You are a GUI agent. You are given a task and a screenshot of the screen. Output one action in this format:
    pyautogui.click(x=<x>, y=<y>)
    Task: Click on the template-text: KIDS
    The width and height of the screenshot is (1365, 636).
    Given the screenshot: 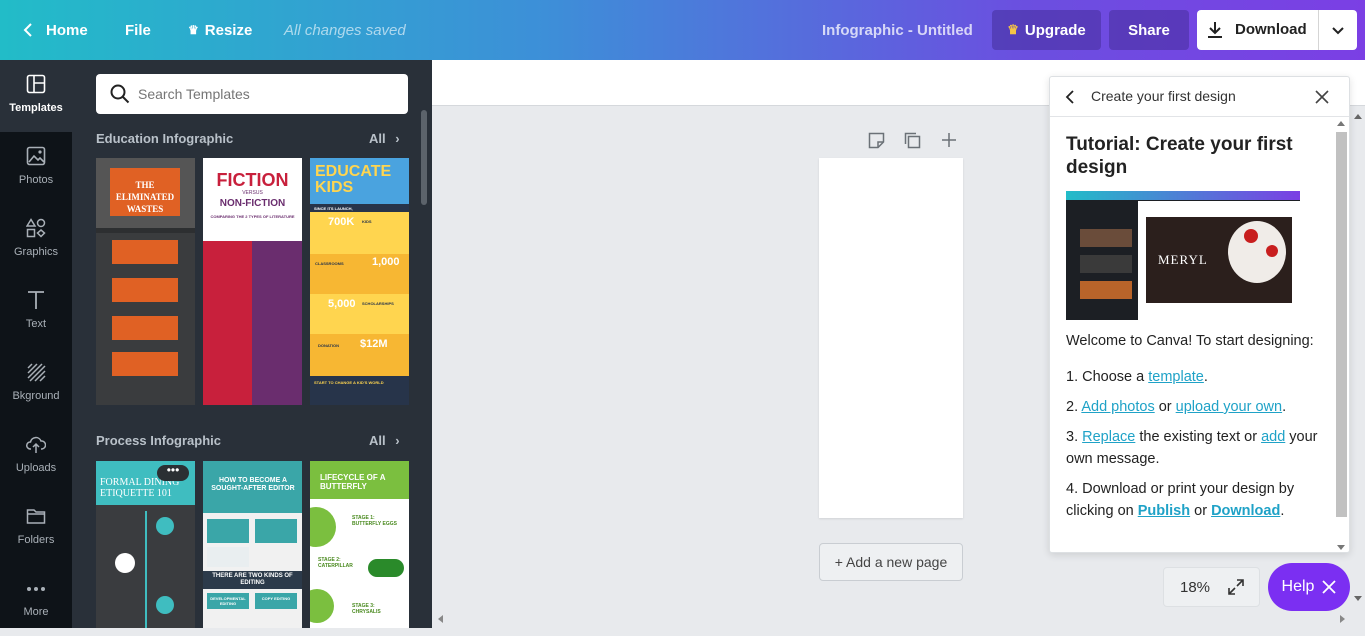 What is the action you would take?
    pyautogui.click(x=367, y=221)
    